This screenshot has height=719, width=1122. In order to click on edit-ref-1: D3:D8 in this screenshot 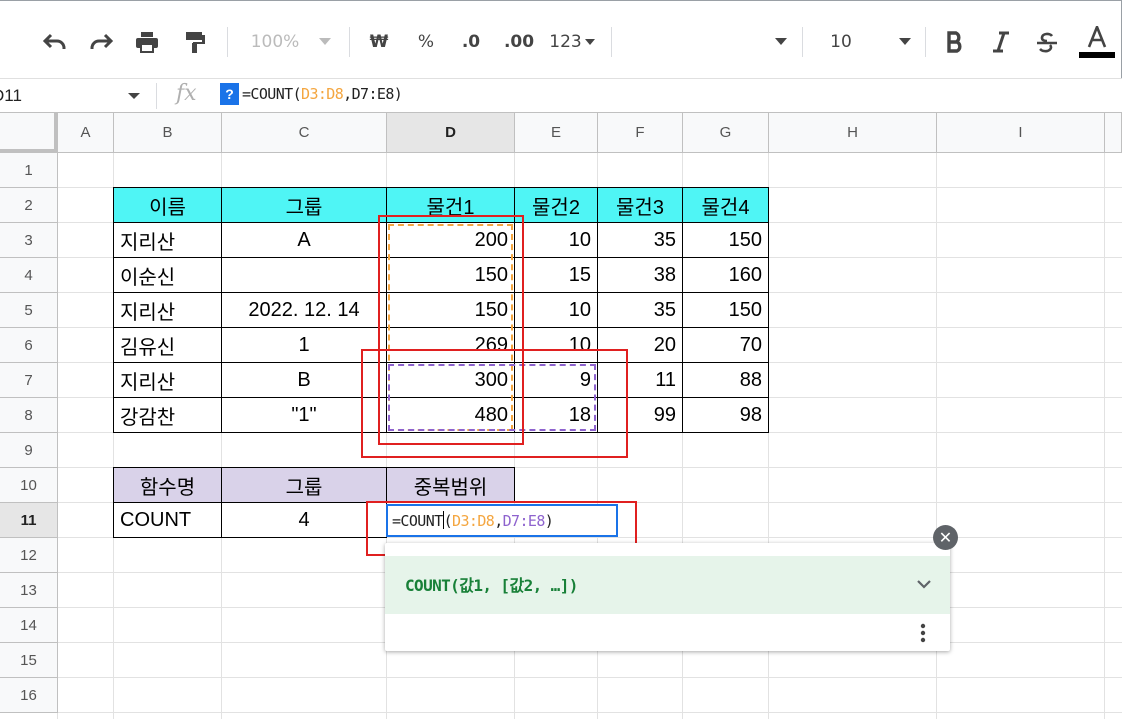, I will do `click(473, 521)`.